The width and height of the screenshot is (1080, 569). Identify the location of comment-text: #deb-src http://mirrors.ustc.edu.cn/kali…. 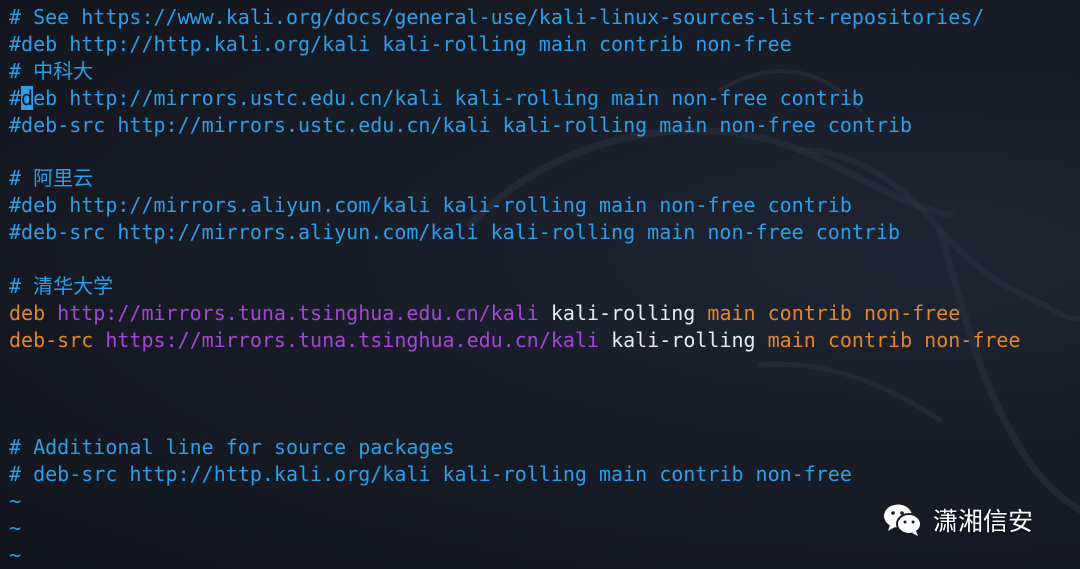
(461, 124).